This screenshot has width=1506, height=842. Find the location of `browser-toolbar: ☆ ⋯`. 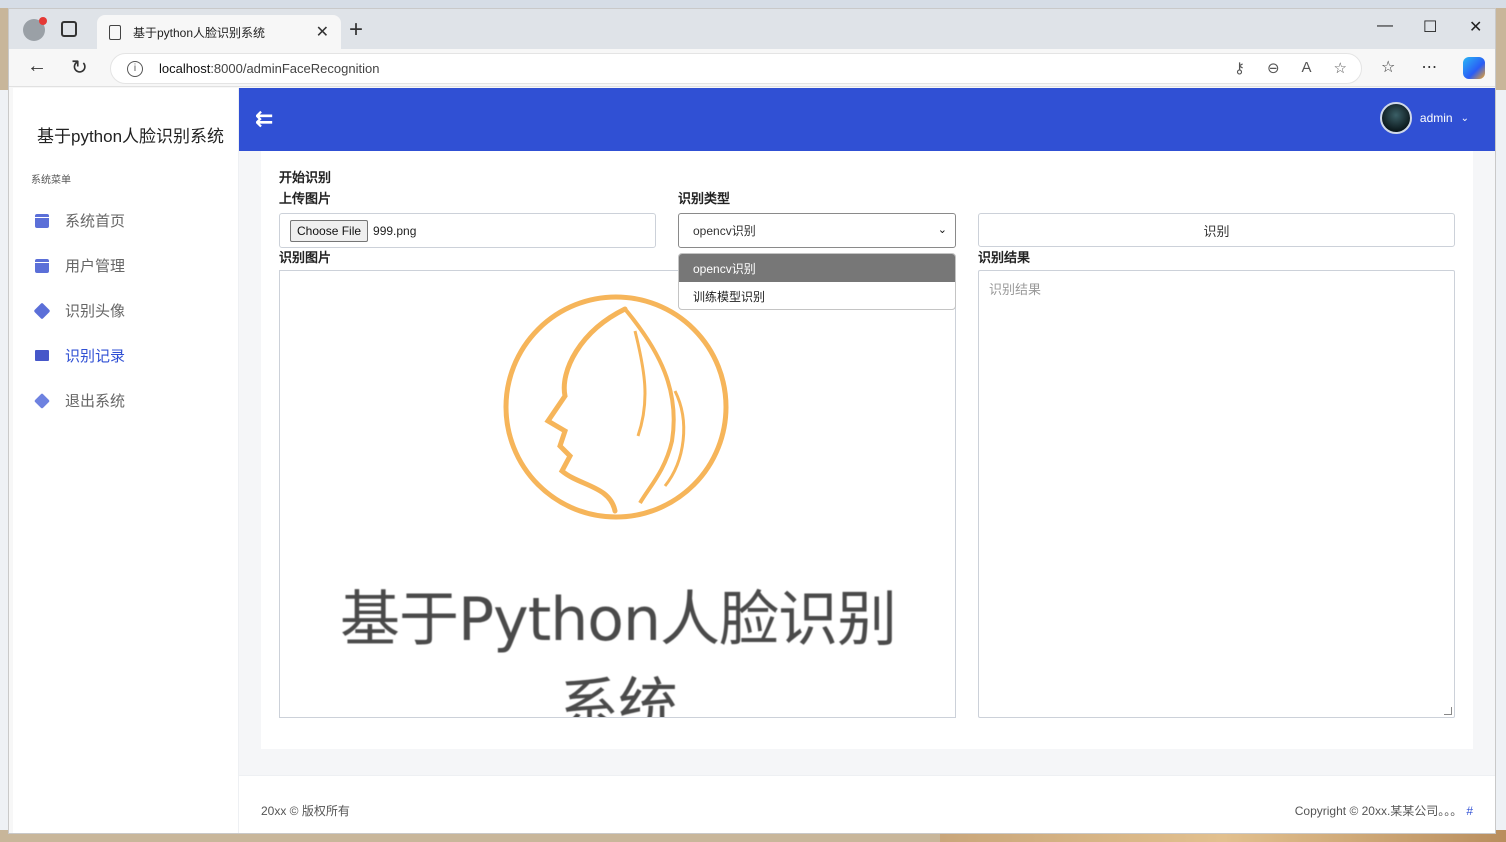

browser-toolbar: ☆ ⋯ is located at coordinates (1433, 68).